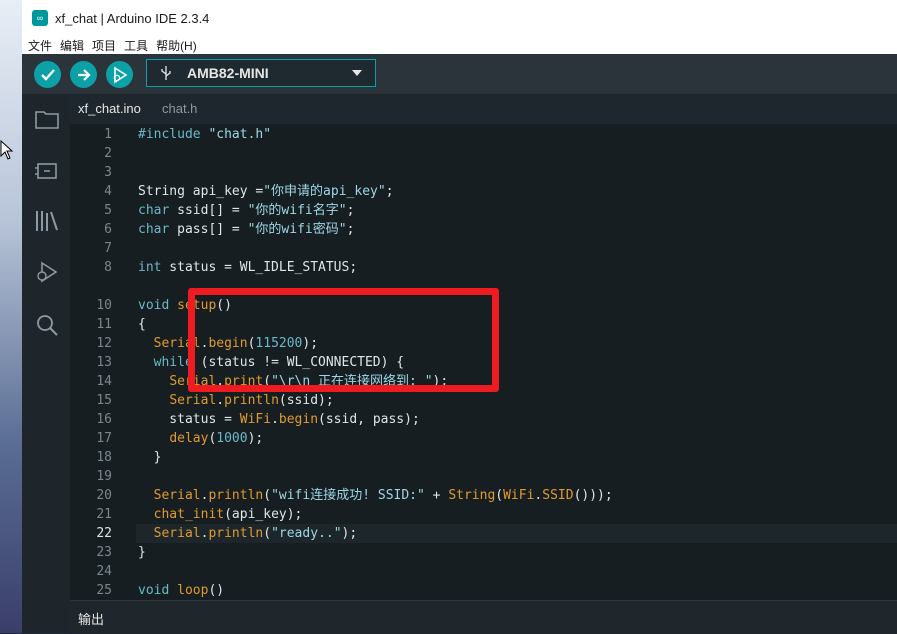 This screenshot has height=634, width=897. What do you see at coordinates (104, 495) in the screenshot?
I see `line-number: 20` at bounding box center [104, 495].